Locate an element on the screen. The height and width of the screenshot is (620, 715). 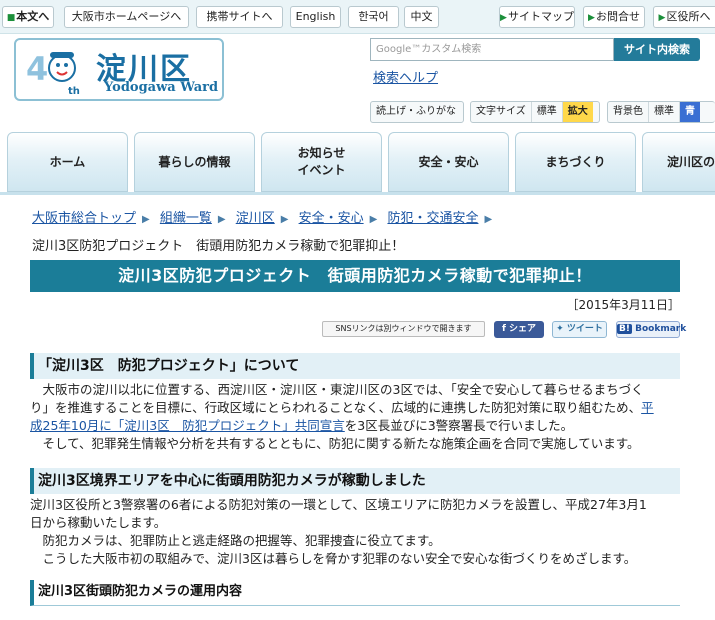
breadcrumb: 大阪市総合トップ ▶ 組織一覧 ▶ 淀川区 ▶ 安全・安心 ▶ 防犯・交通安全 ▶ is located at coordinates (265, 216).